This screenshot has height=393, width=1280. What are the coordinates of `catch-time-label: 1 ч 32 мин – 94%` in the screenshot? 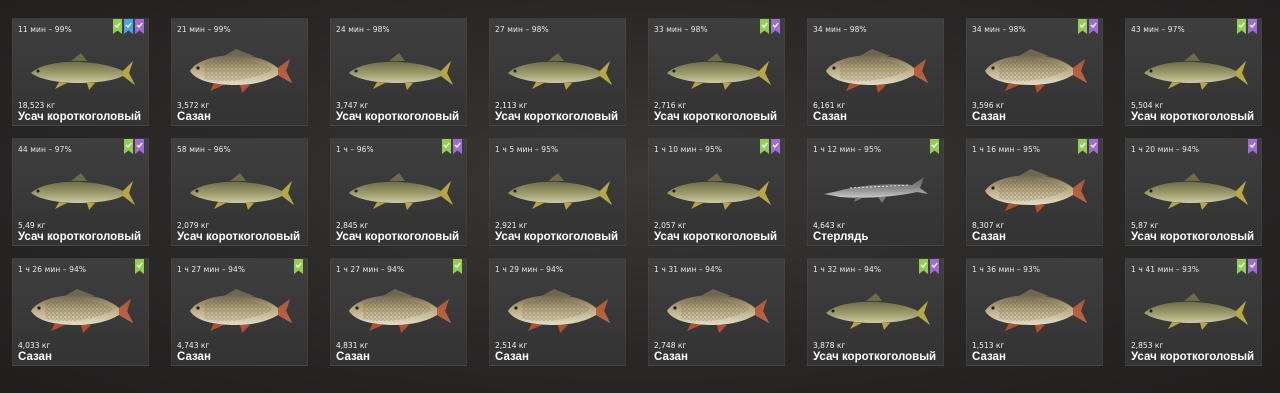 It's located at (847, 269).